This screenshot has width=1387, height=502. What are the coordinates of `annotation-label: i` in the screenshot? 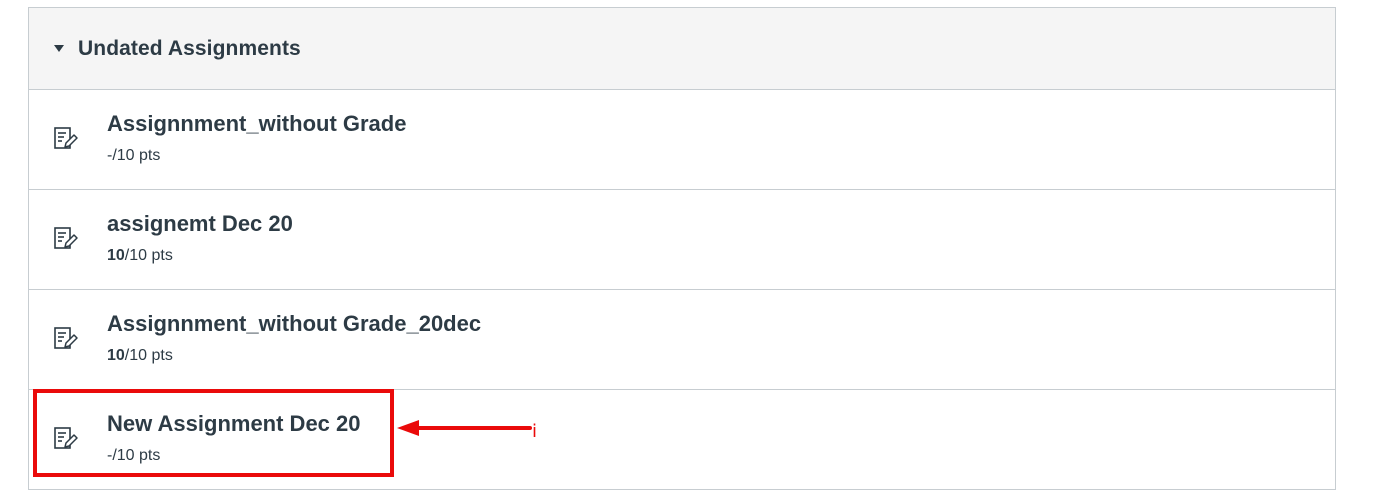 It's located at (535, 431).